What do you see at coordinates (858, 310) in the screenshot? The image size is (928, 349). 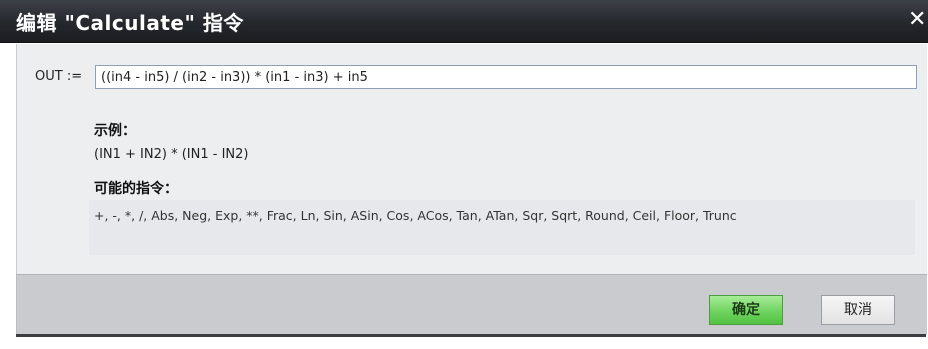 I see `cancel-button: 取消` at bounding box center [858, 310].